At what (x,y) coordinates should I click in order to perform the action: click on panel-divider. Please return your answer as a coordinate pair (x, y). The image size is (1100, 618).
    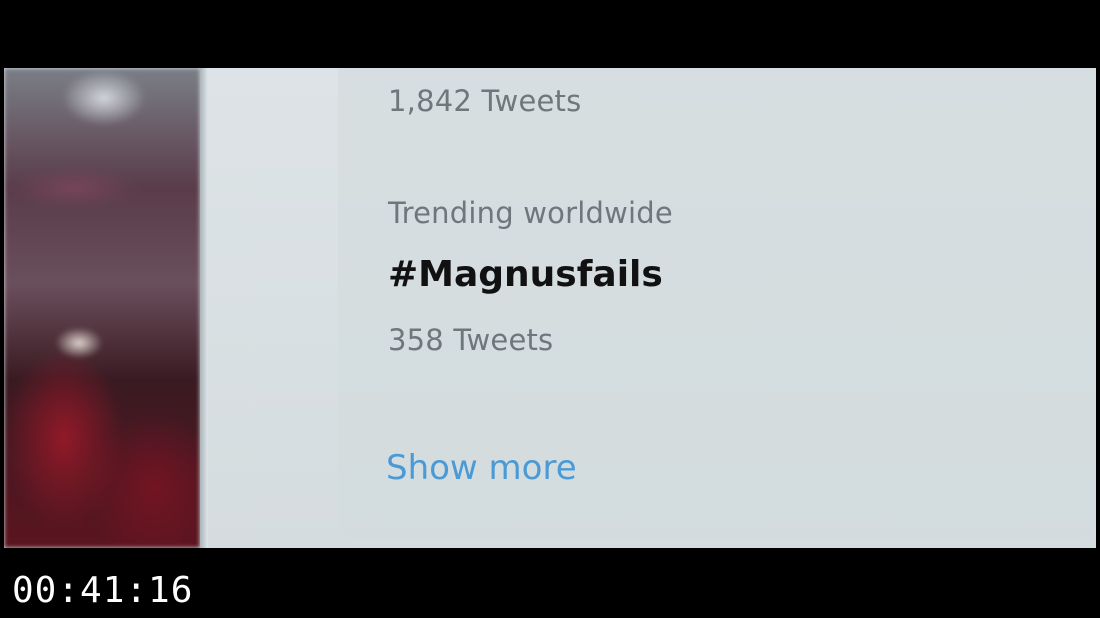
    Looking at the image, I should click on (204, 308).